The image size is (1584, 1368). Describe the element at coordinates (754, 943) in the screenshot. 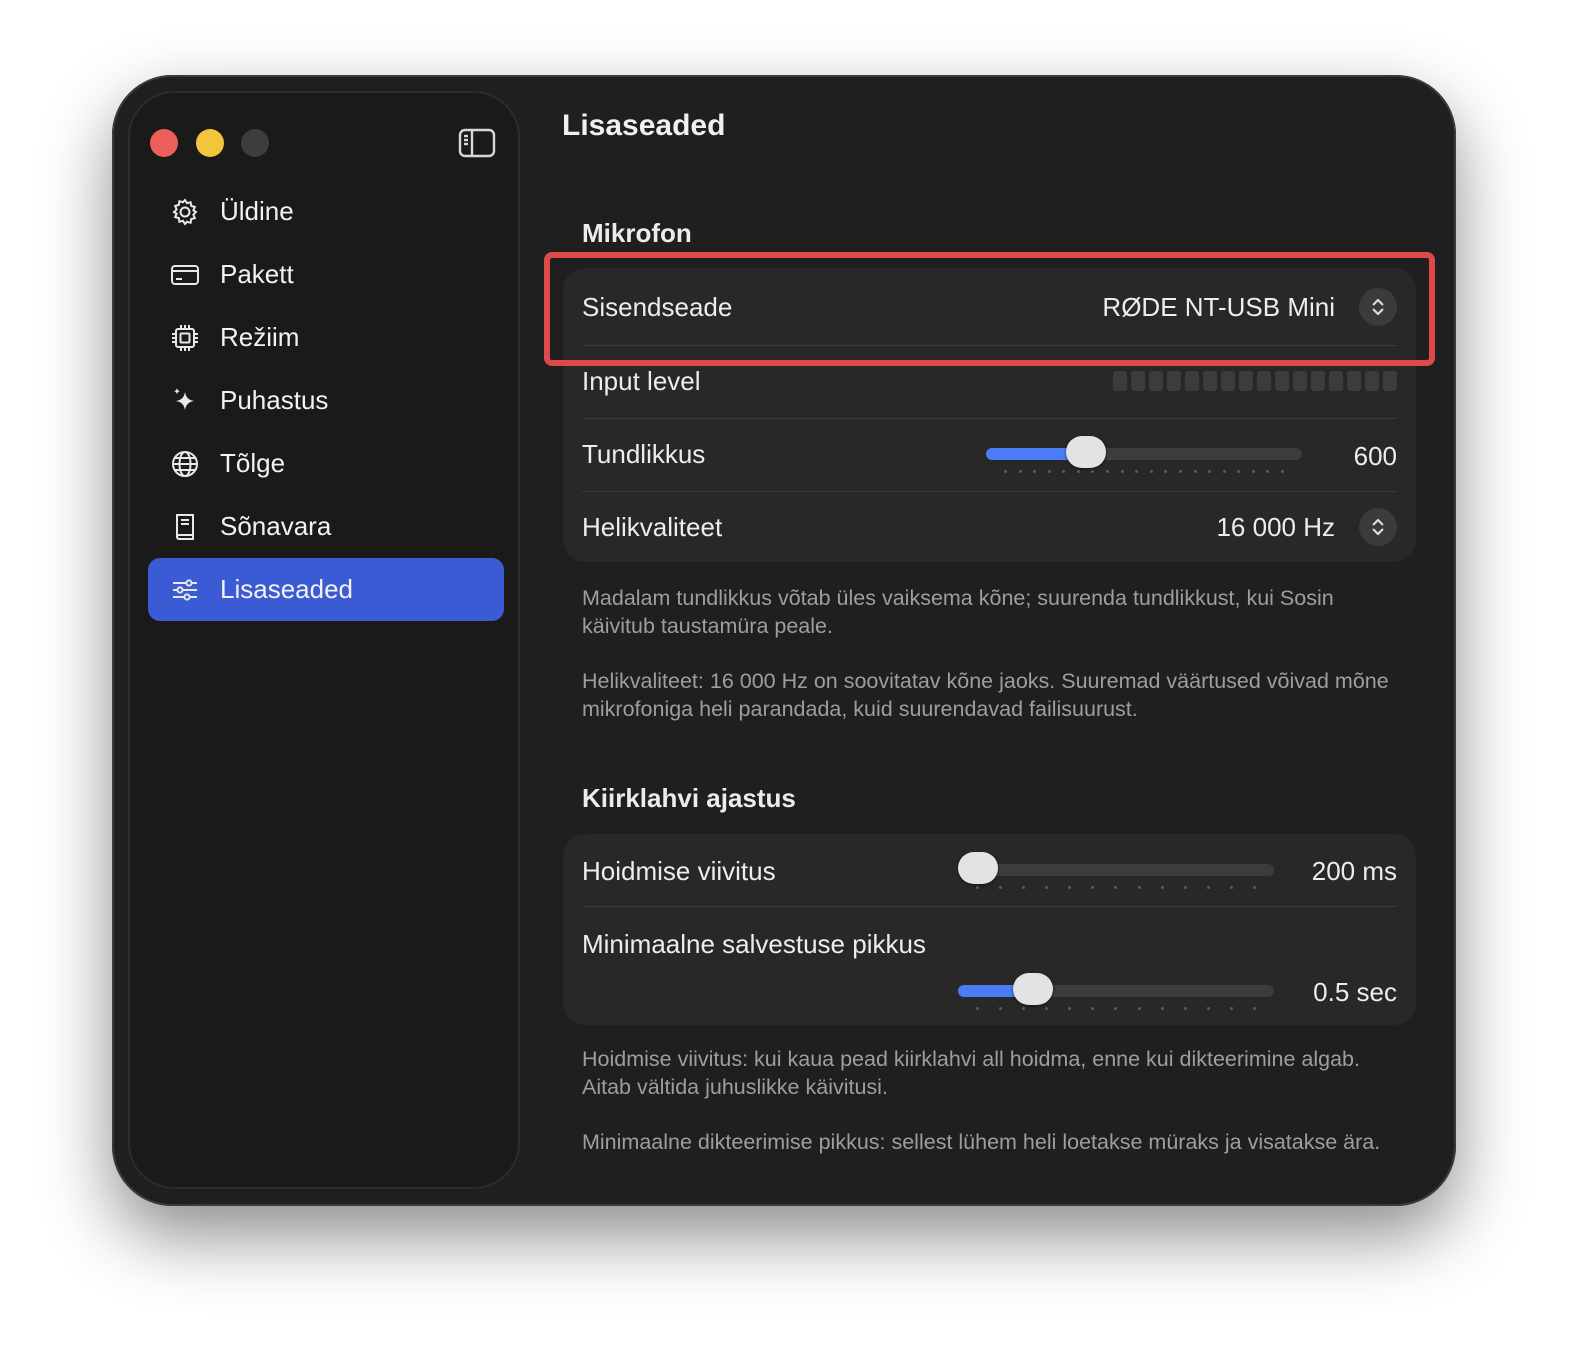

I see `min-length-label: Minimaalne salvestuse pikkus` at that location.